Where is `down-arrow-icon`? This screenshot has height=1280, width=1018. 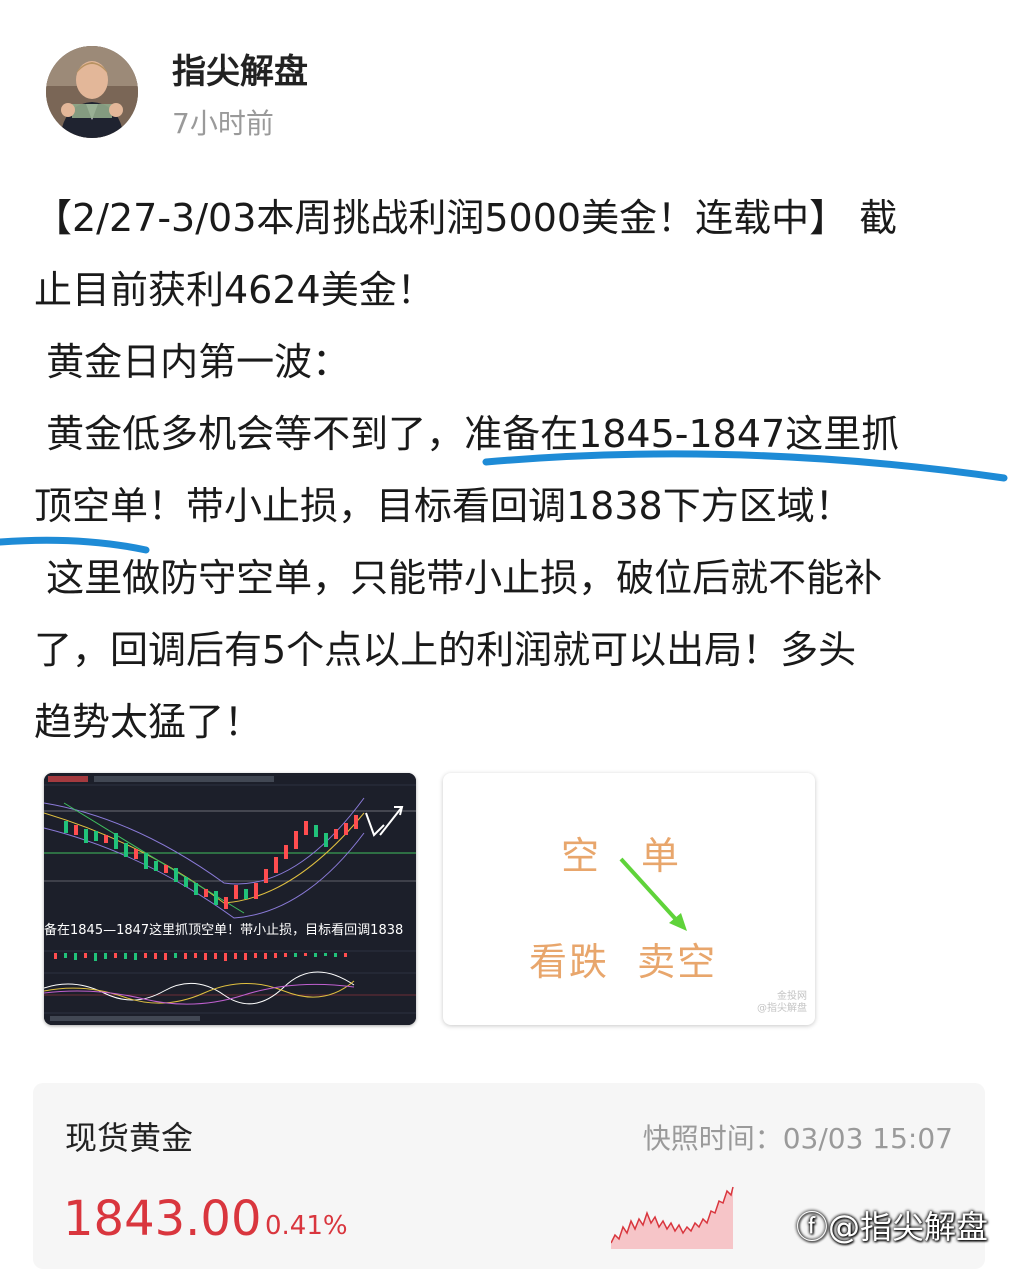 down-arrow-icon is located at coordinates (653, 894).